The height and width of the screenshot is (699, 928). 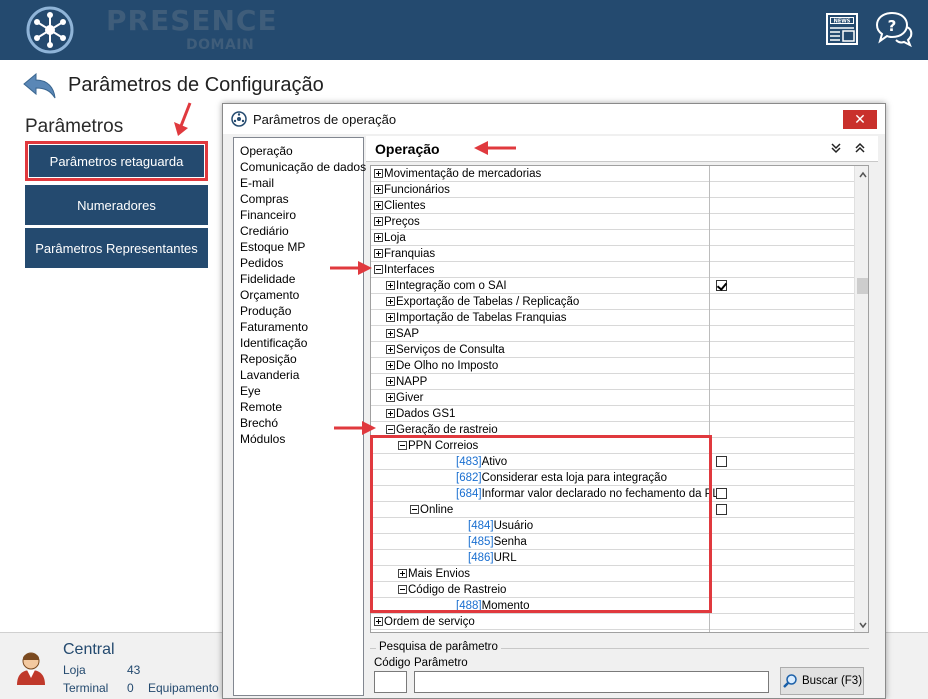 What do you see at coordinates (554, 119) in the screenshot?
I see `dialog-titlebar: Parâmetros de operação ✕` at bounding box center [554, 119].